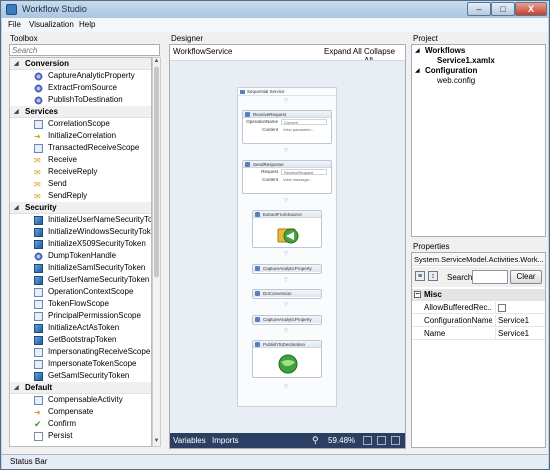 The image size is (550, 470). Describe the element at coordinates (80, 412) in the screenshot. I see `toolbox-item: ➜ Compensate` at that location.